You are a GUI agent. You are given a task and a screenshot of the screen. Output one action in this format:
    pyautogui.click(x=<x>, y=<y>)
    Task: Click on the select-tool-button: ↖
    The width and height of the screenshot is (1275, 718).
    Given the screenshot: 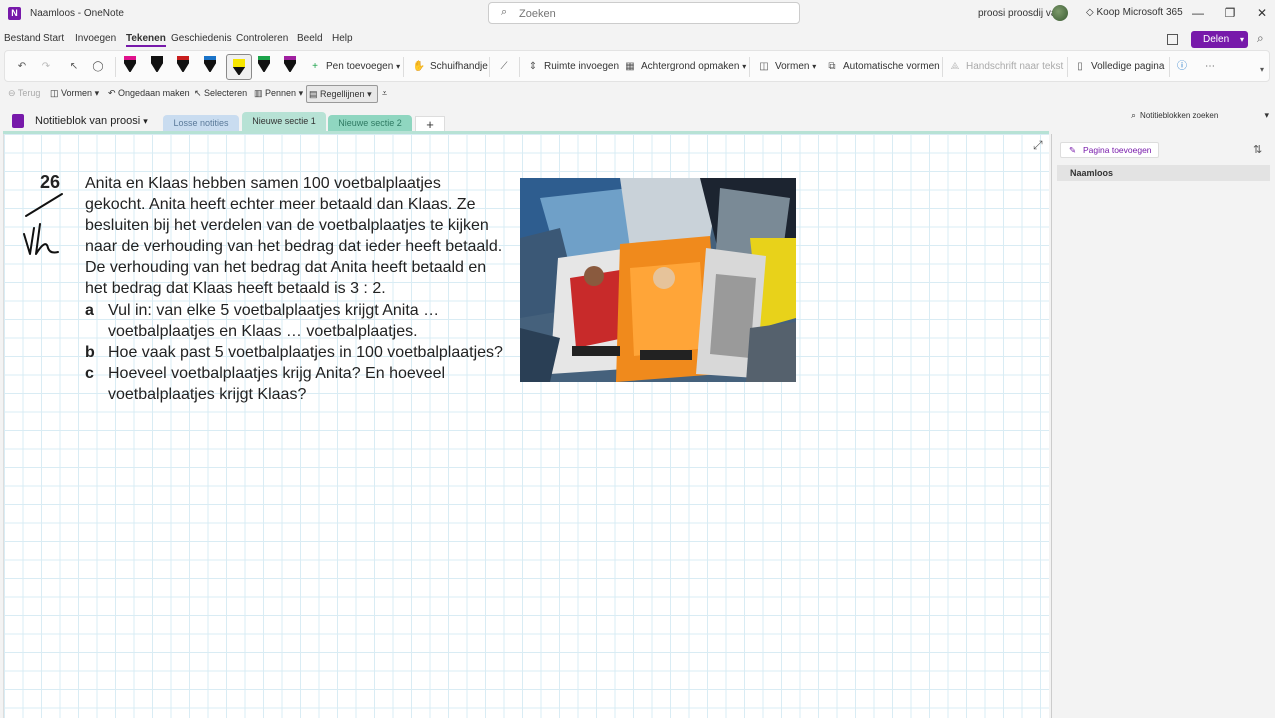 What is the action you would take?
    pyautogui.click(x=76, y=67)
    